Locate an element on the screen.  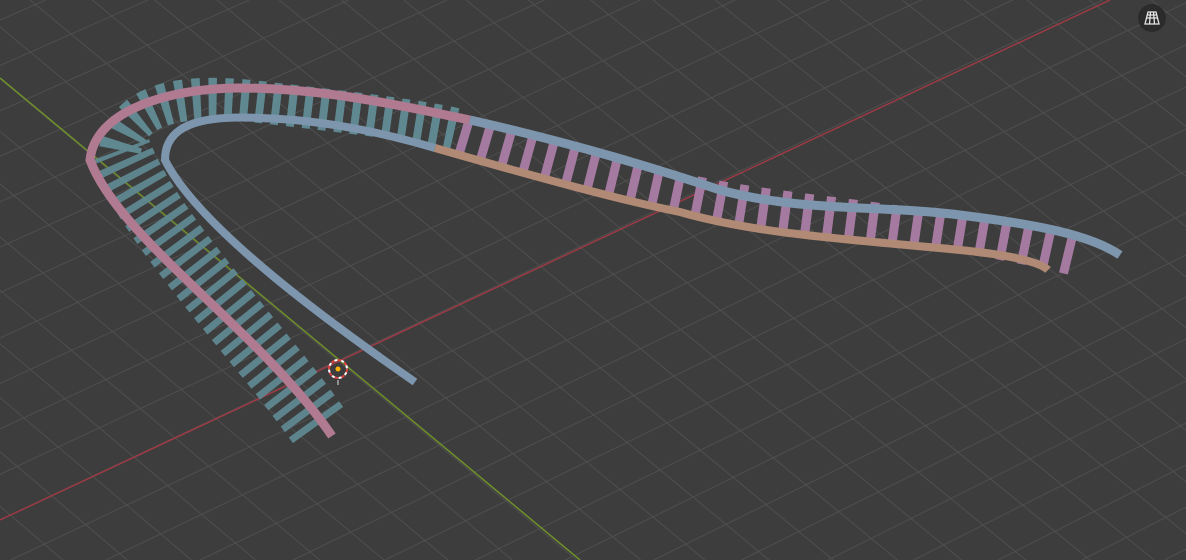
3d-cursor is located at coordinates (338, 372).